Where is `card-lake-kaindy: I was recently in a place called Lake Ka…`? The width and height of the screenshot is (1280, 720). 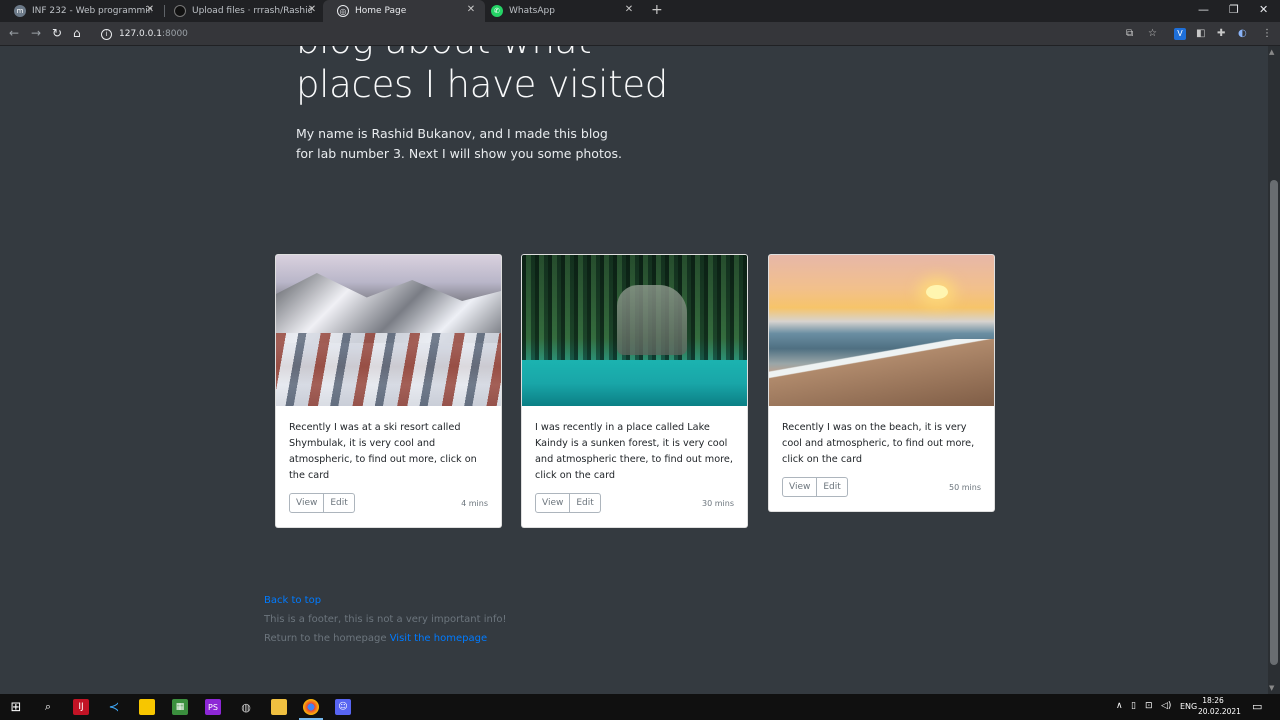
card-lake-kaindy: I was recently in a place called Lake Ka… is located at coordinates (634, 391).